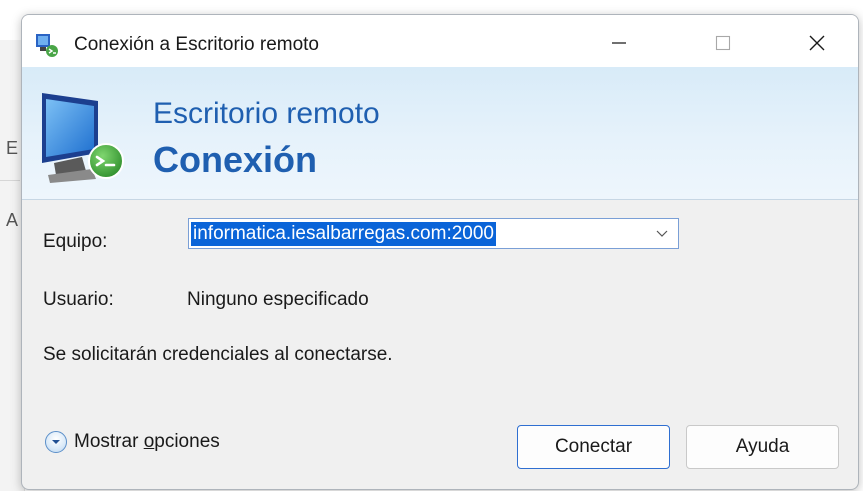  Describe the element at coordinates (12, 148) in the screenshot. I see `background-letter-e: E` at that location.